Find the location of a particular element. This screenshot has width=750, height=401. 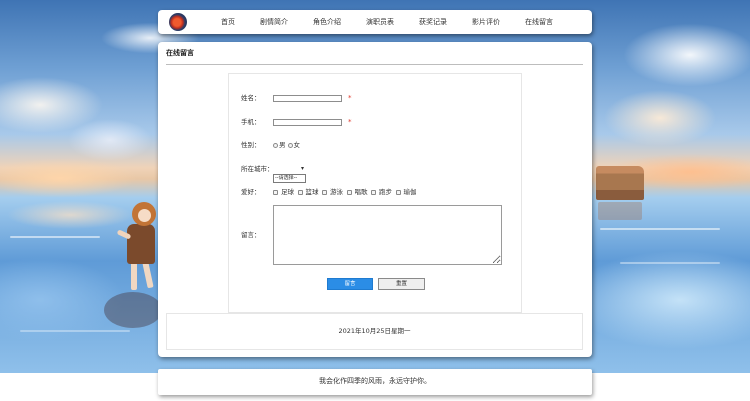

nav-item-reviews: 影片评价 is located at coordinates (486, 22).